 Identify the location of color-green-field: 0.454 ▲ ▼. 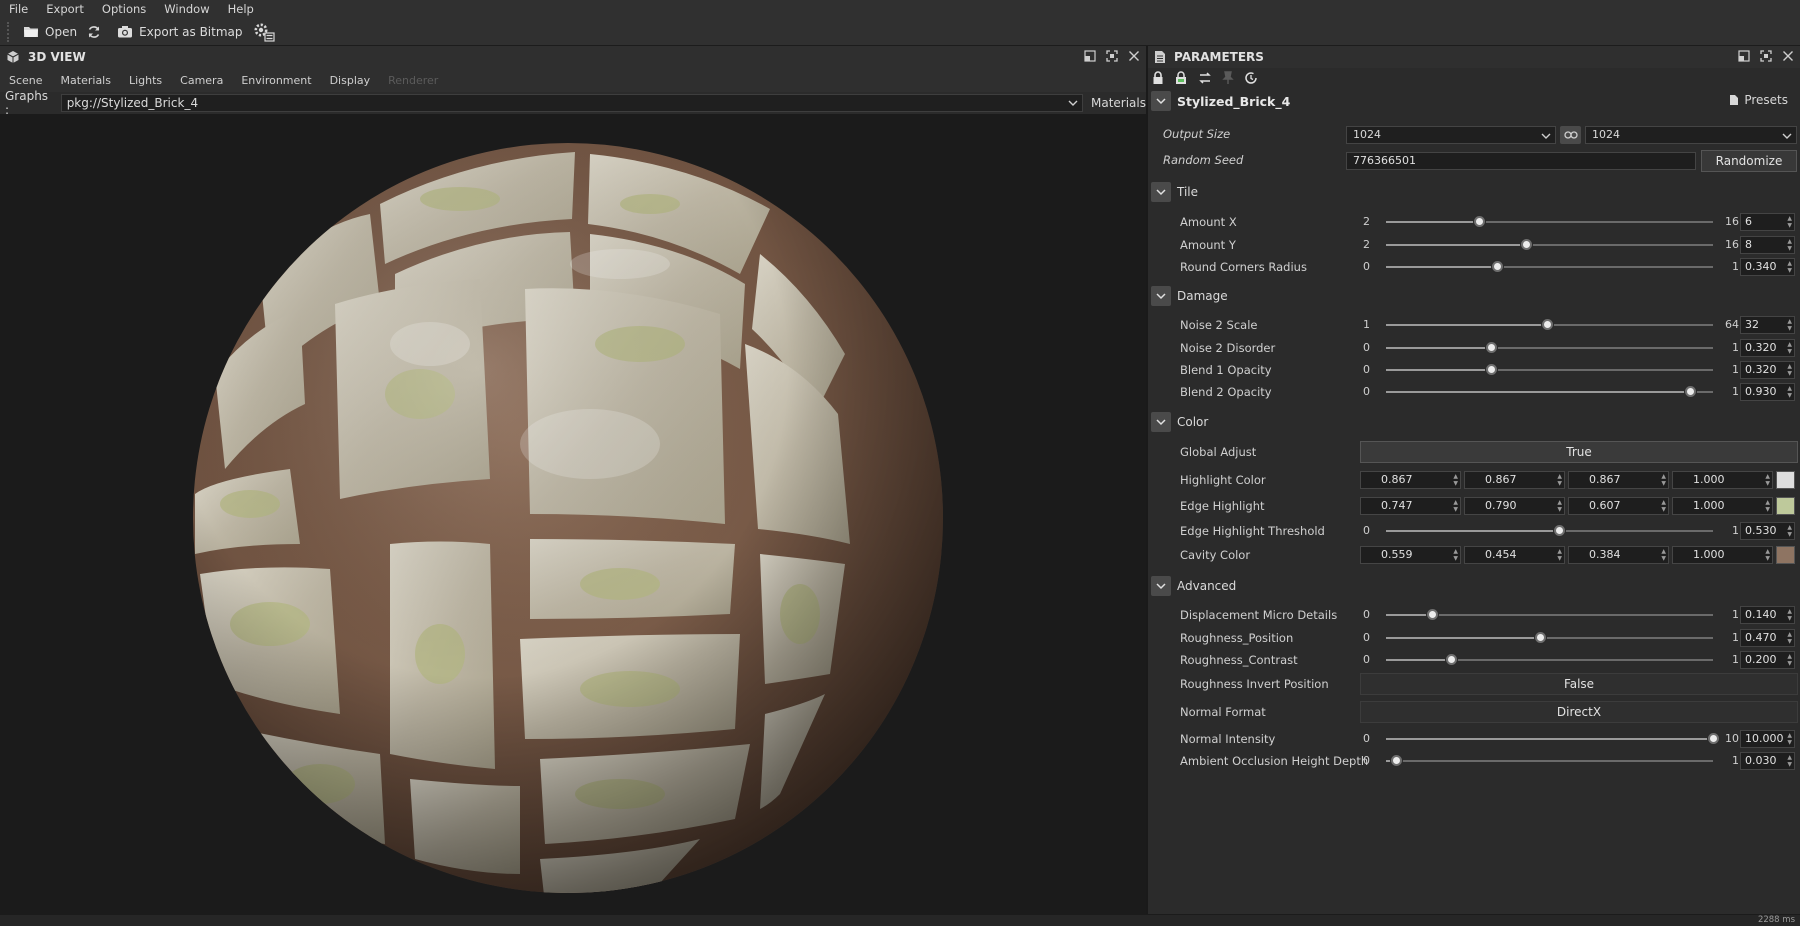
(1514, 555).